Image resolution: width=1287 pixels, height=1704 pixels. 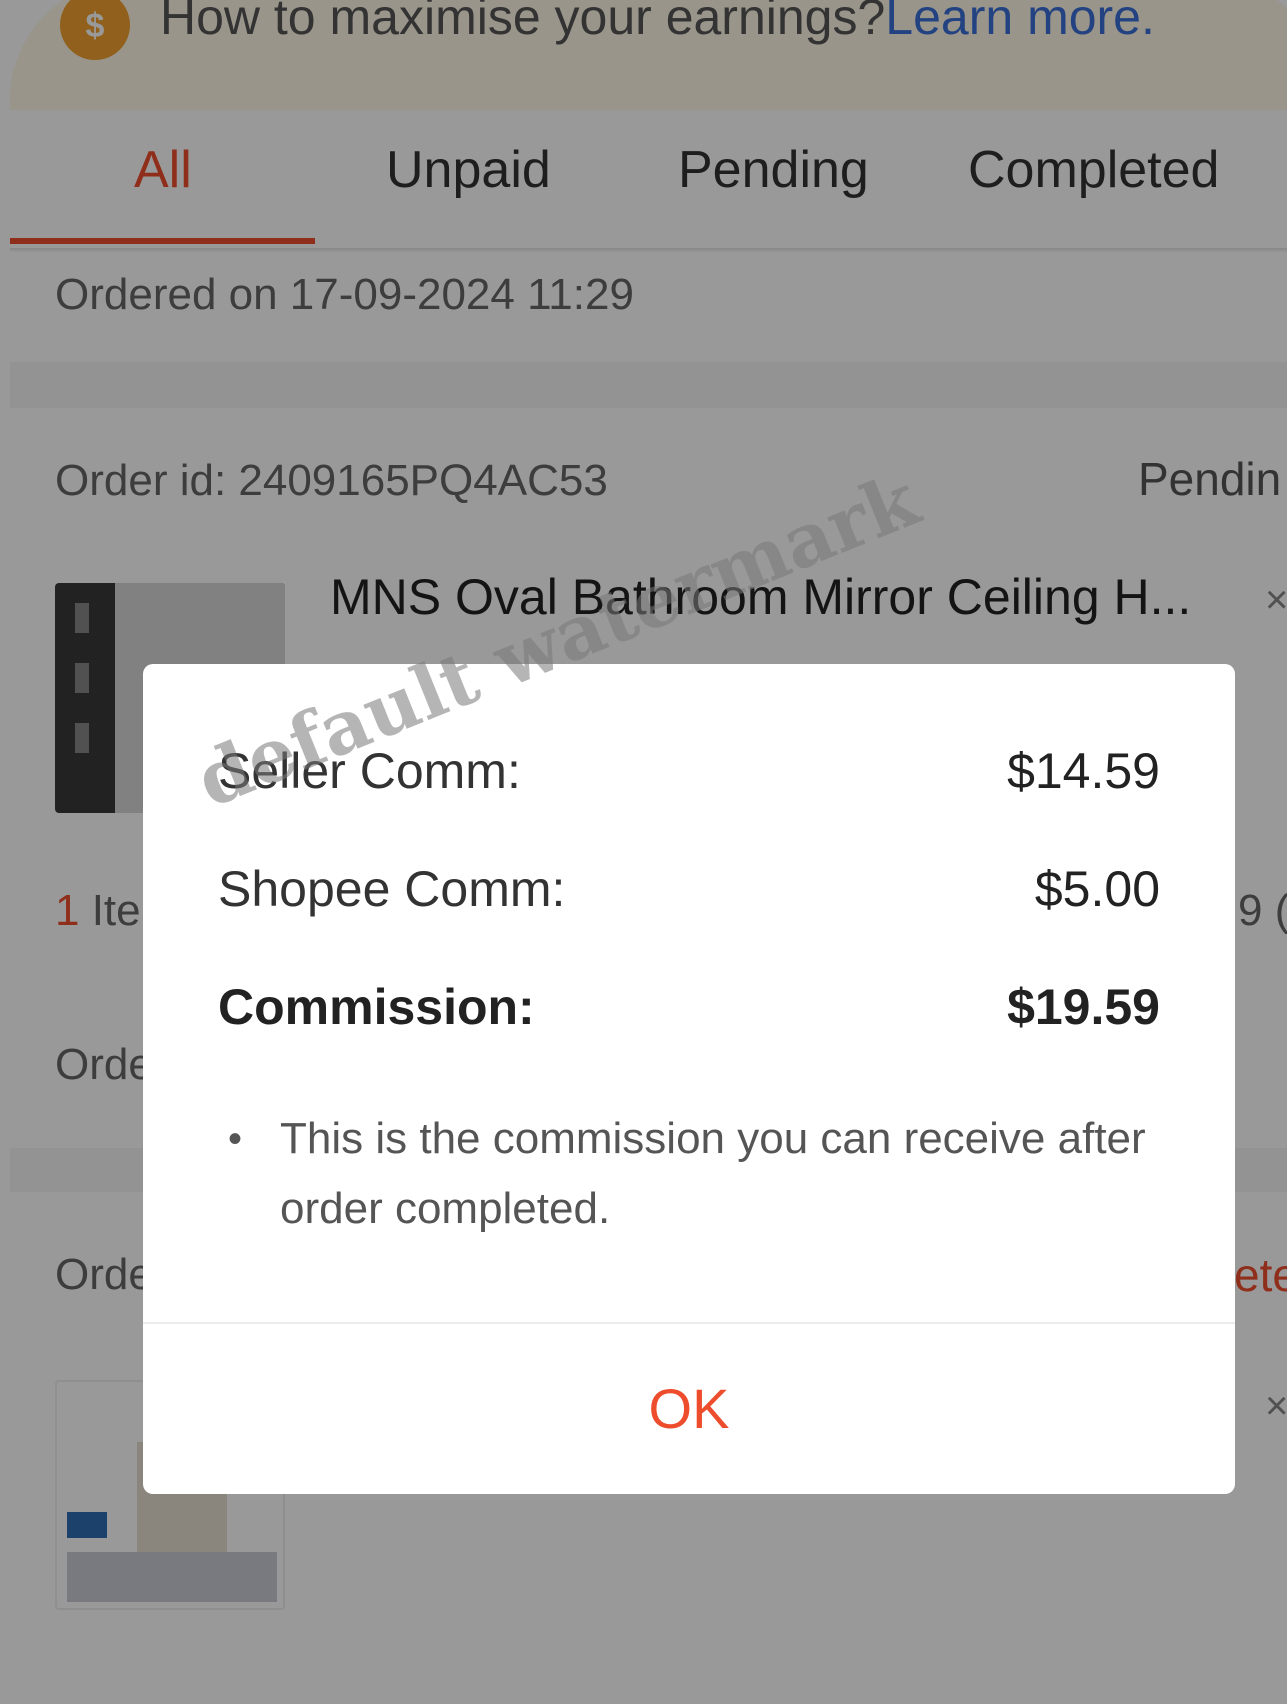 What do you see at coordinates (369, 771) in the screenshot?
I see `seller-commission-label: Seller Comm:` at bounding box center [369, 771].